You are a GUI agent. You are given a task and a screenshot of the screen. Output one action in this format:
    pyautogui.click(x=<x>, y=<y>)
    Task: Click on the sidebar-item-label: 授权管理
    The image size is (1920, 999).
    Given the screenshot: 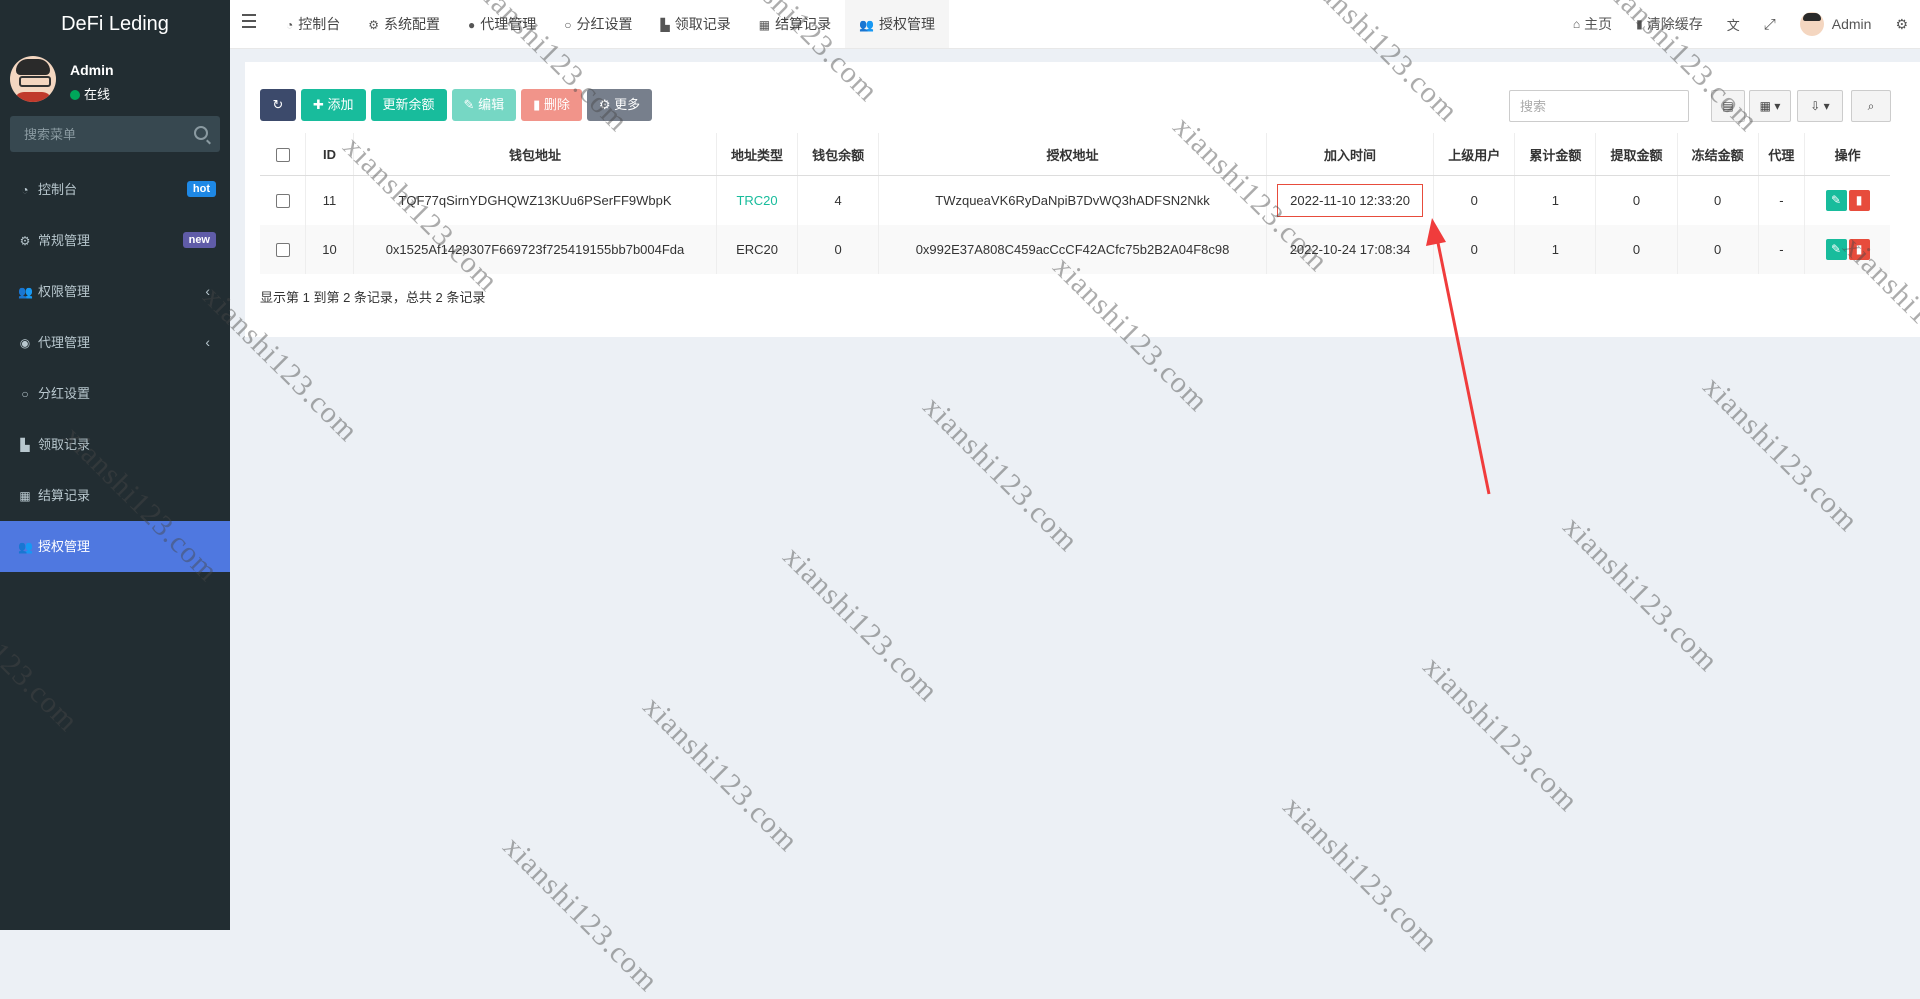 What is the action you would take?
    pyautogui.click(x=64, y=546)
    